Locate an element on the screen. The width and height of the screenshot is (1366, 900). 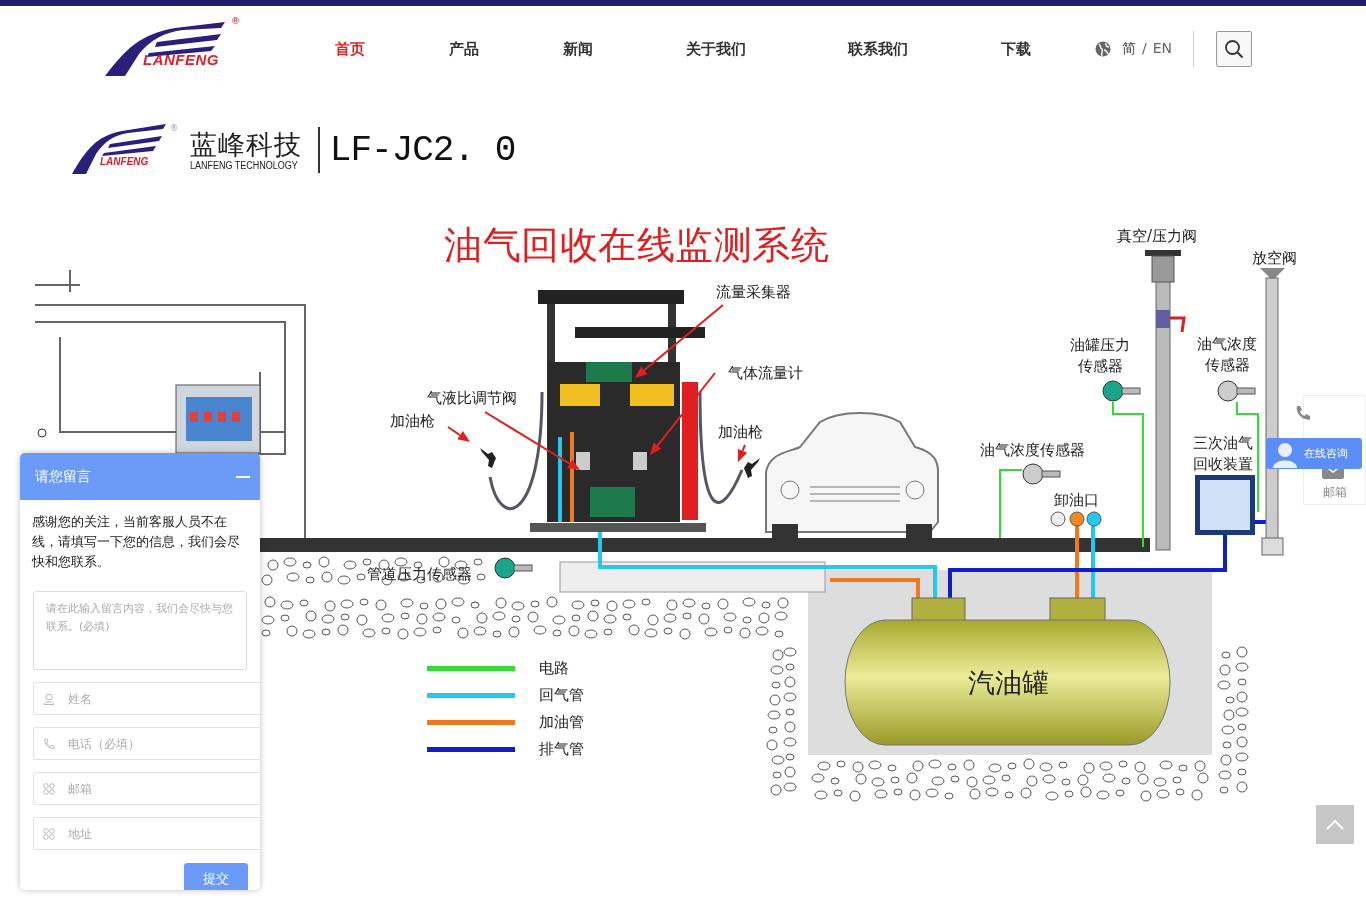
diagram-label: 气液比调节阀 is located at coordinates (472, 398).